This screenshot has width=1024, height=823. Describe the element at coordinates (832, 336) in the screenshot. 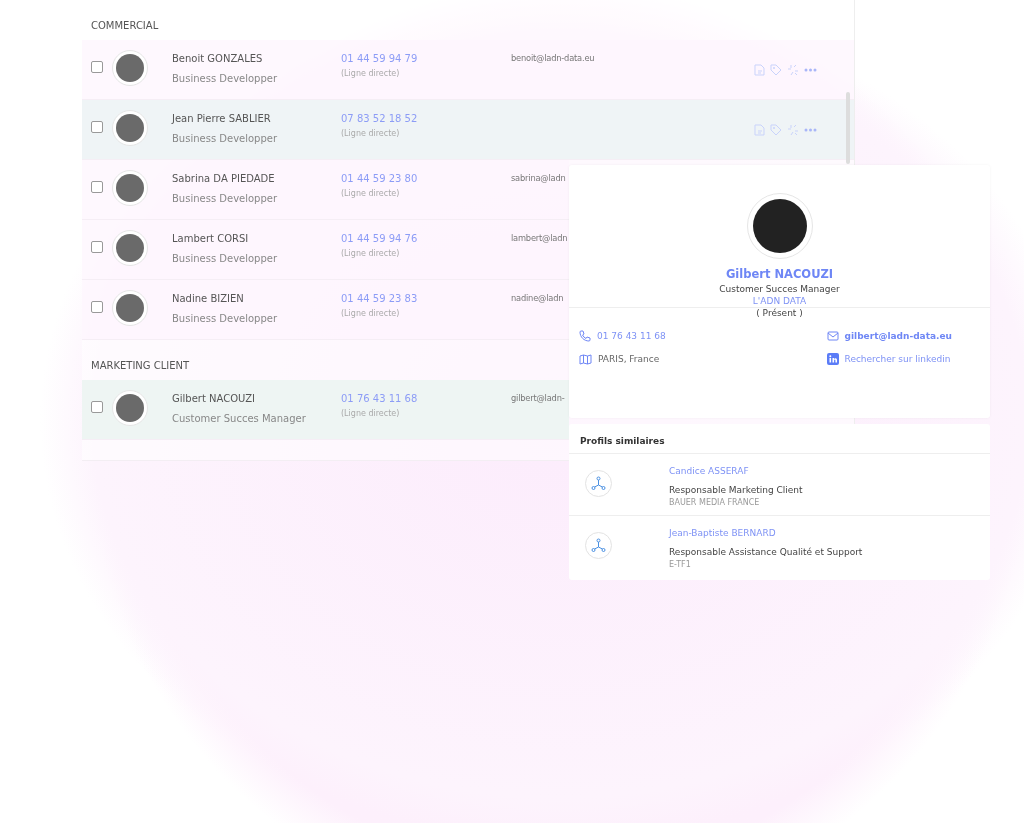

I see `mail-icon` at that location.